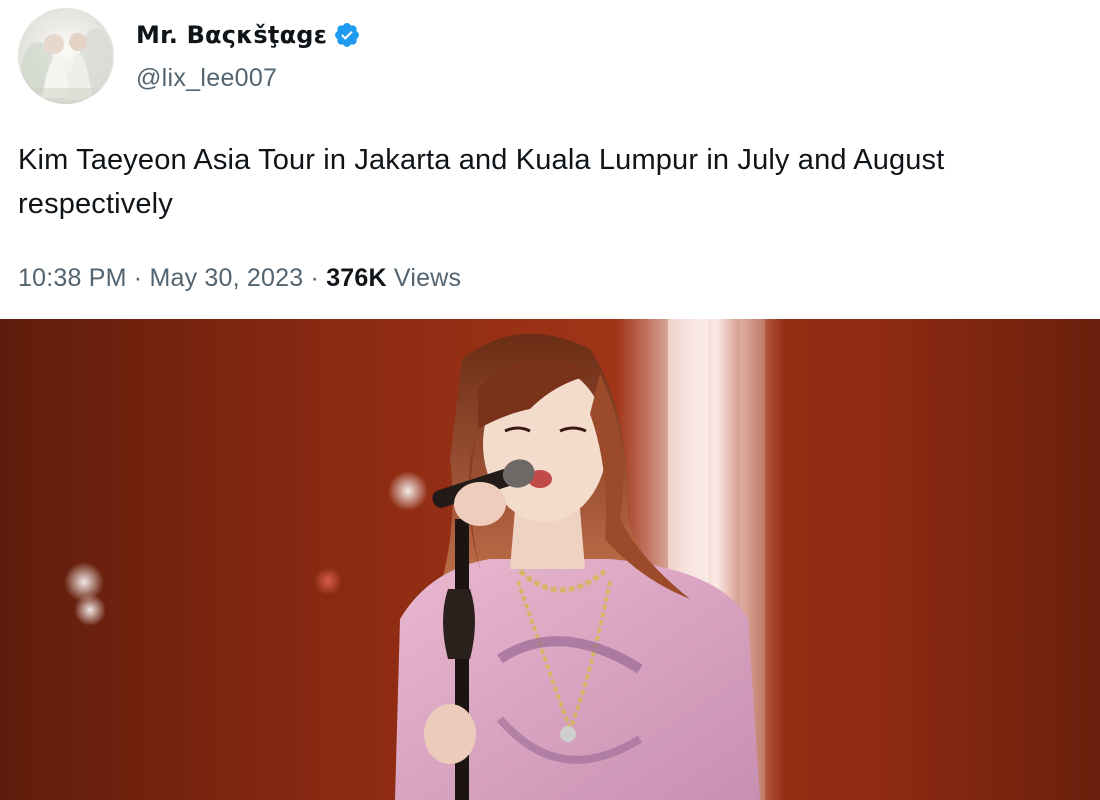 This screenshot has width=1100, height=800. Describe the element at coordinates (248, 56) in the screenshot. I see `user-info: Mr. Βαςκšţαgε @lix_lee007` at that location.